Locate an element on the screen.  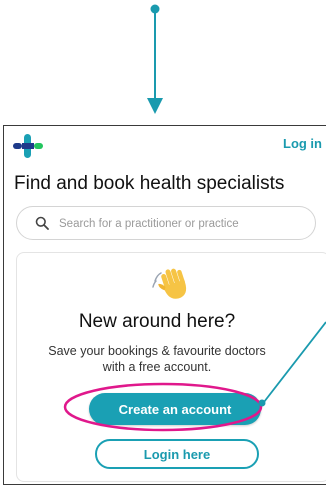
waving-hand-icon is located at coordinates (169, 283).